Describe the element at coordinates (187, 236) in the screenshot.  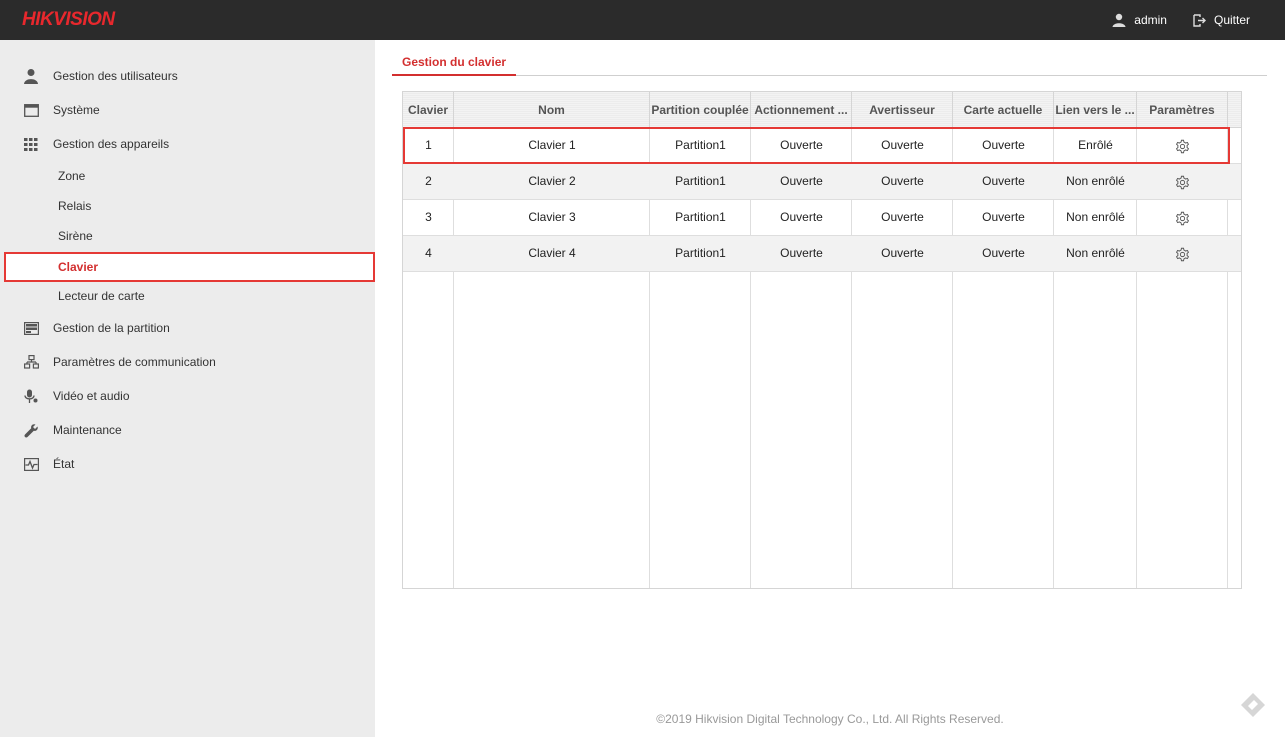
I see `sidebar-subitem-siren: Sirène` at that location.